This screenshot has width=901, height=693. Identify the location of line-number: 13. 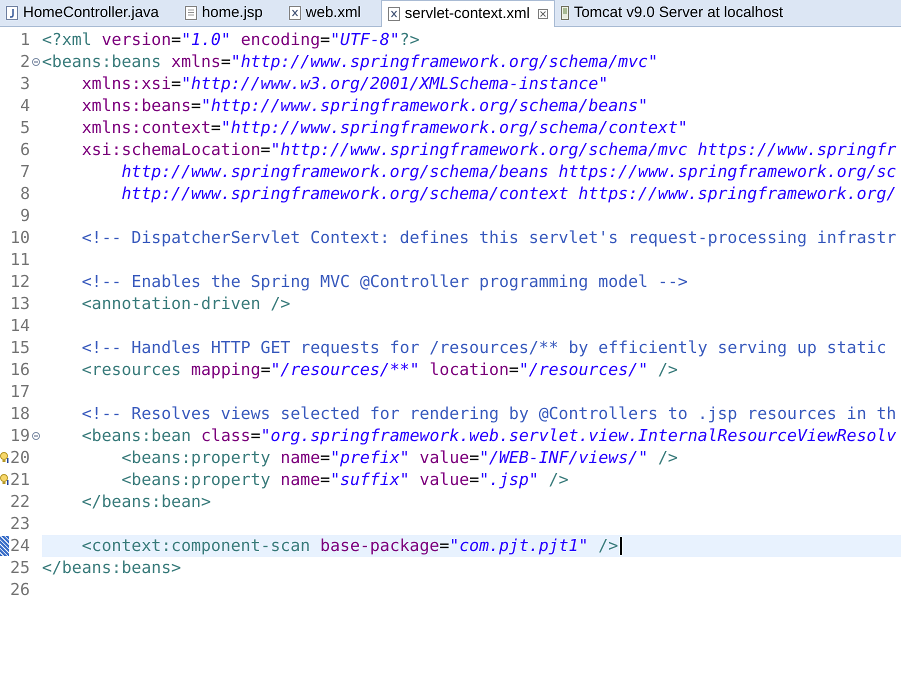
(20, 304).